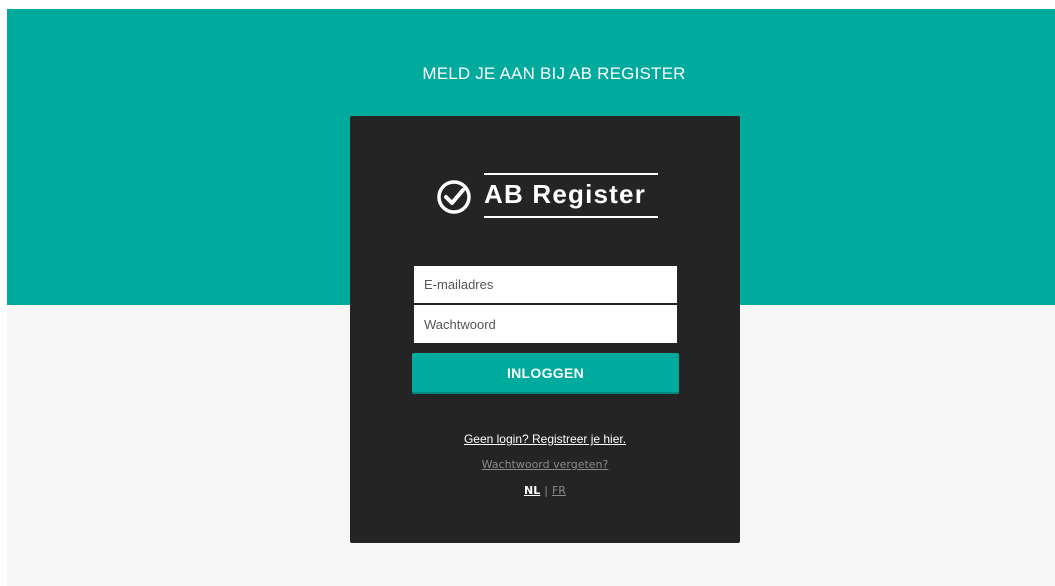  I want to click on forgot-password-row: Wachtwoord vergeten?, so click(545, 464).